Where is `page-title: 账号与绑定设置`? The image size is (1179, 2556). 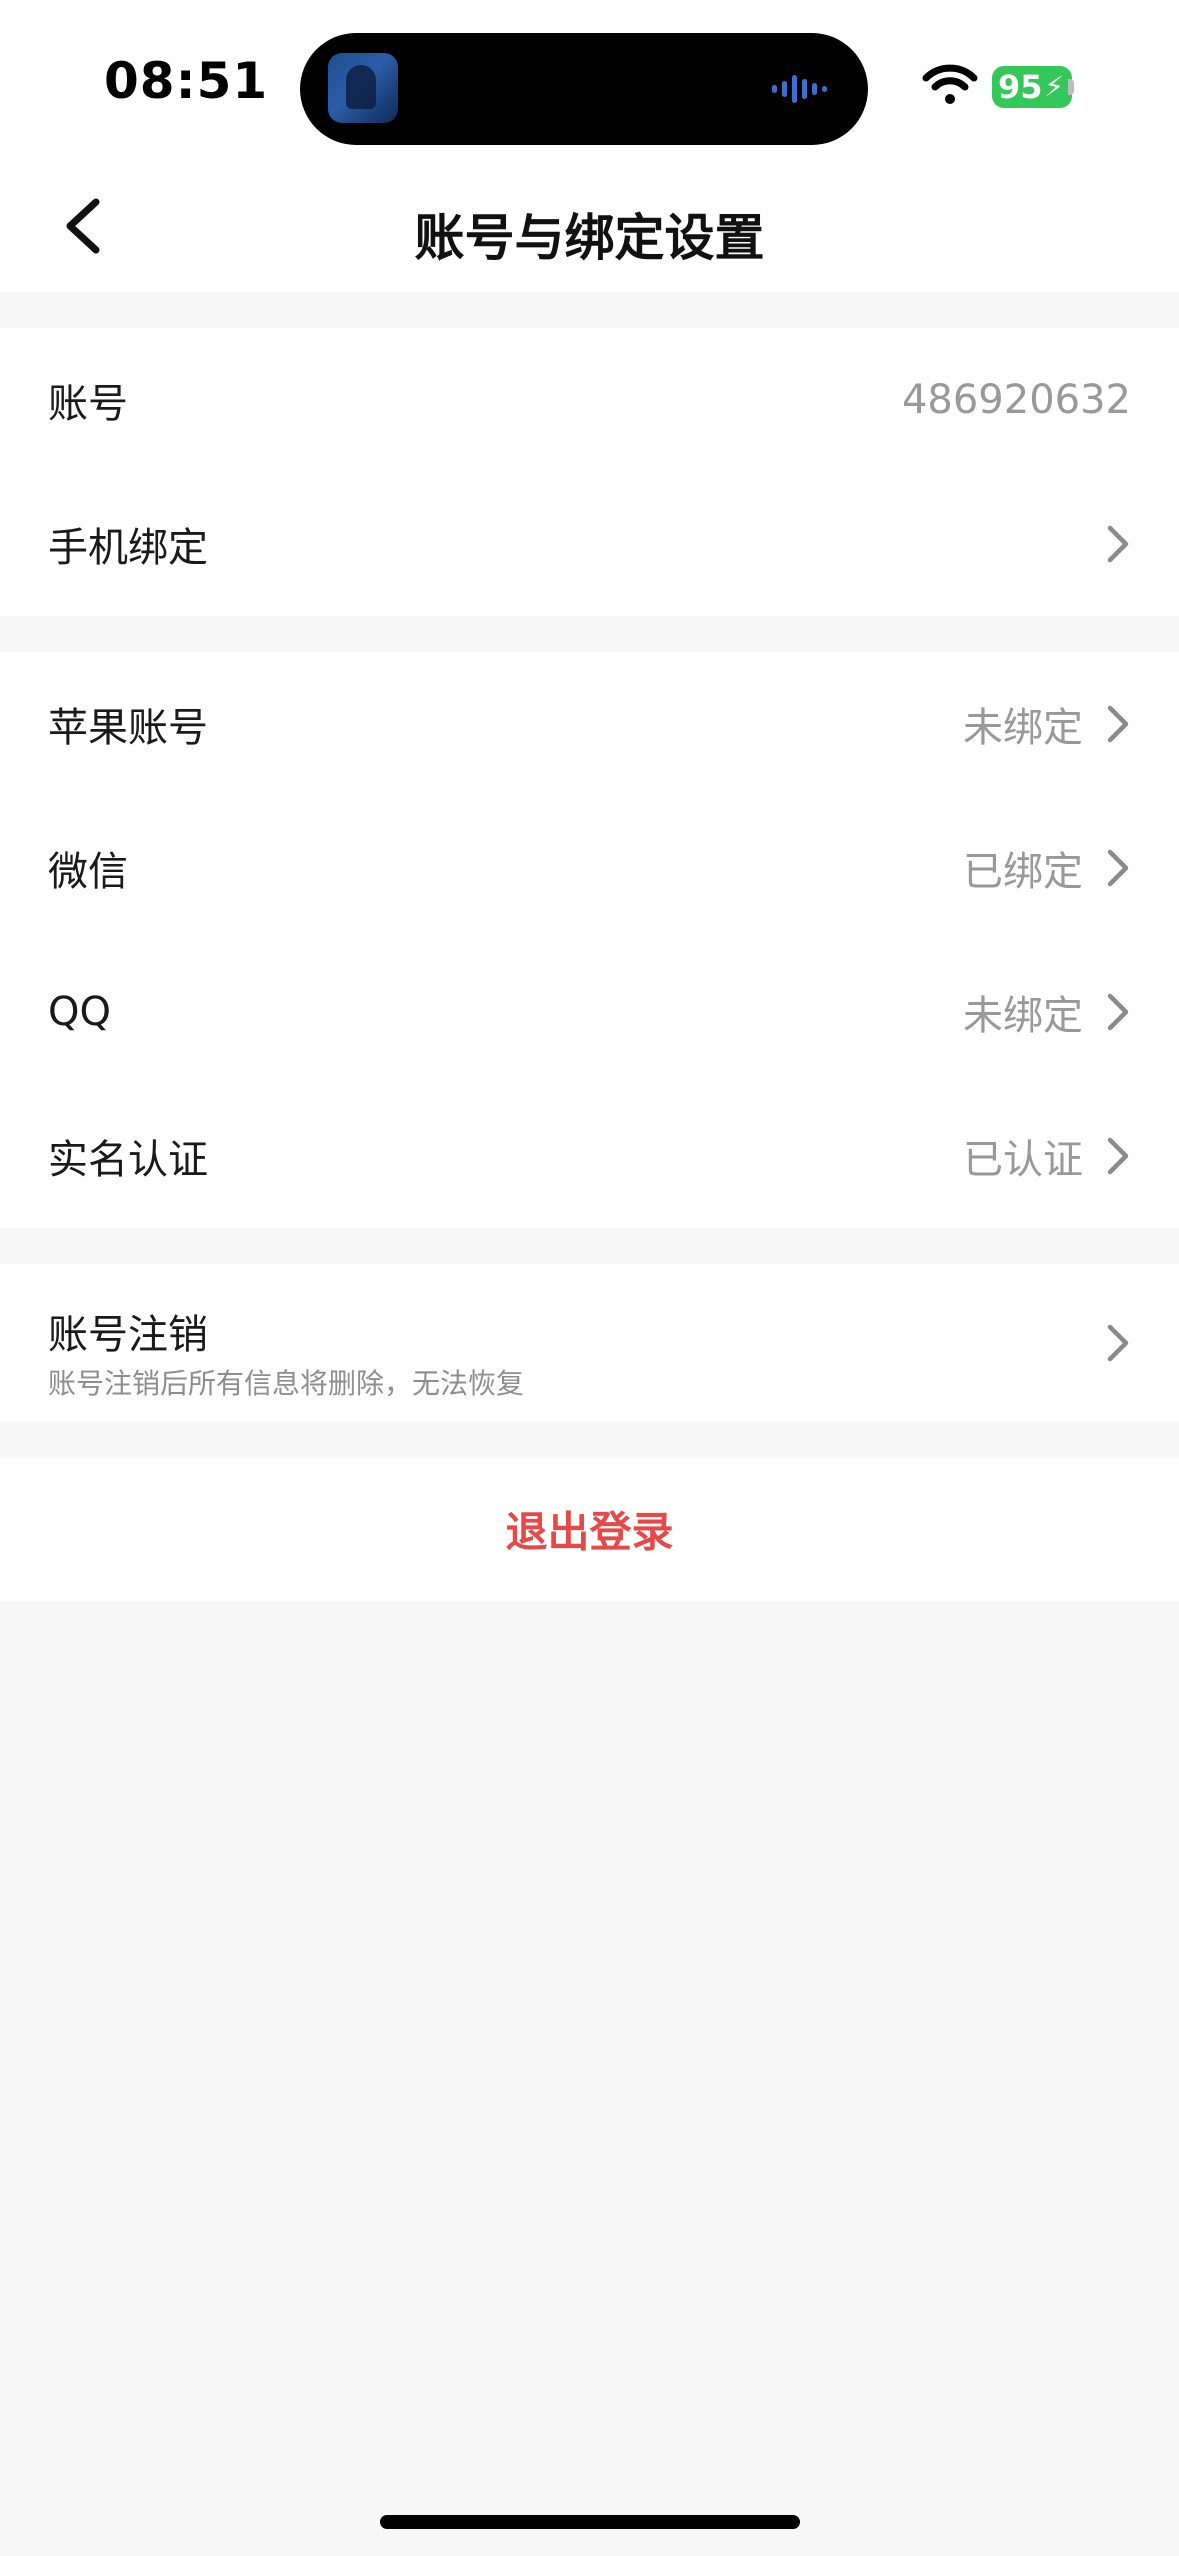
page-title: 账号与绑定设置 is located at coordinates (589, 238).